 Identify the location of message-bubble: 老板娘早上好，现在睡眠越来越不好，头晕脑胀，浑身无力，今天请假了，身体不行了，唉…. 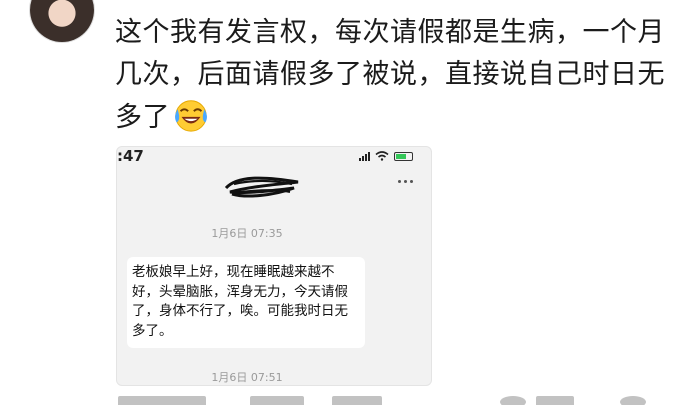
(246, 302).